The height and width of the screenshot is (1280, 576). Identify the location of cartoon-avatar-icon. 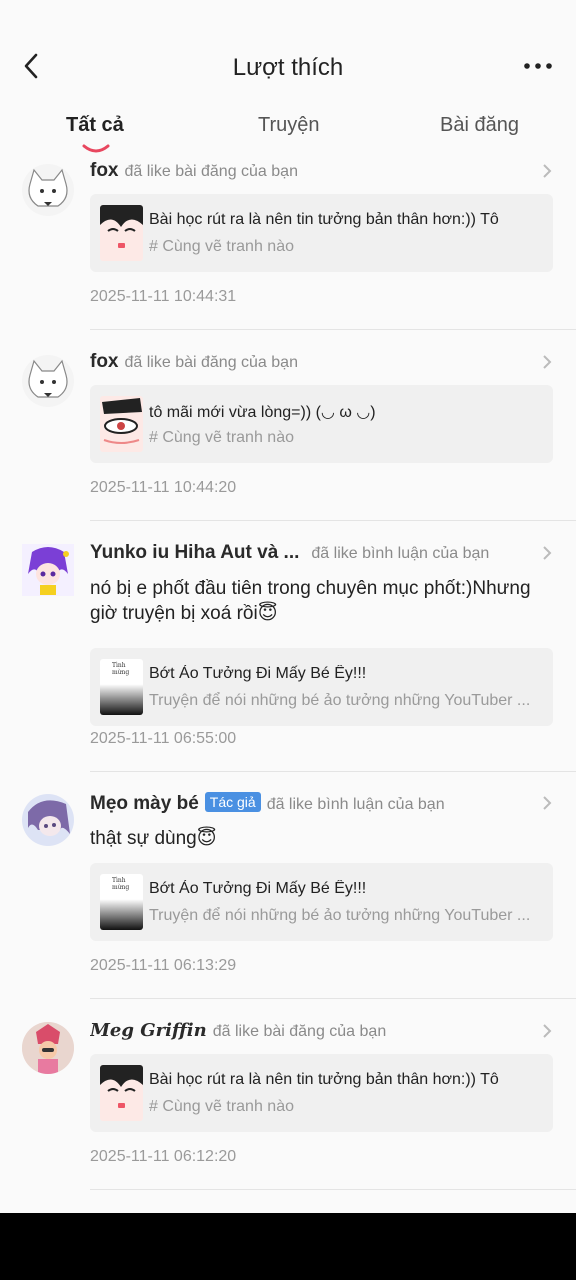
(48, 1048).